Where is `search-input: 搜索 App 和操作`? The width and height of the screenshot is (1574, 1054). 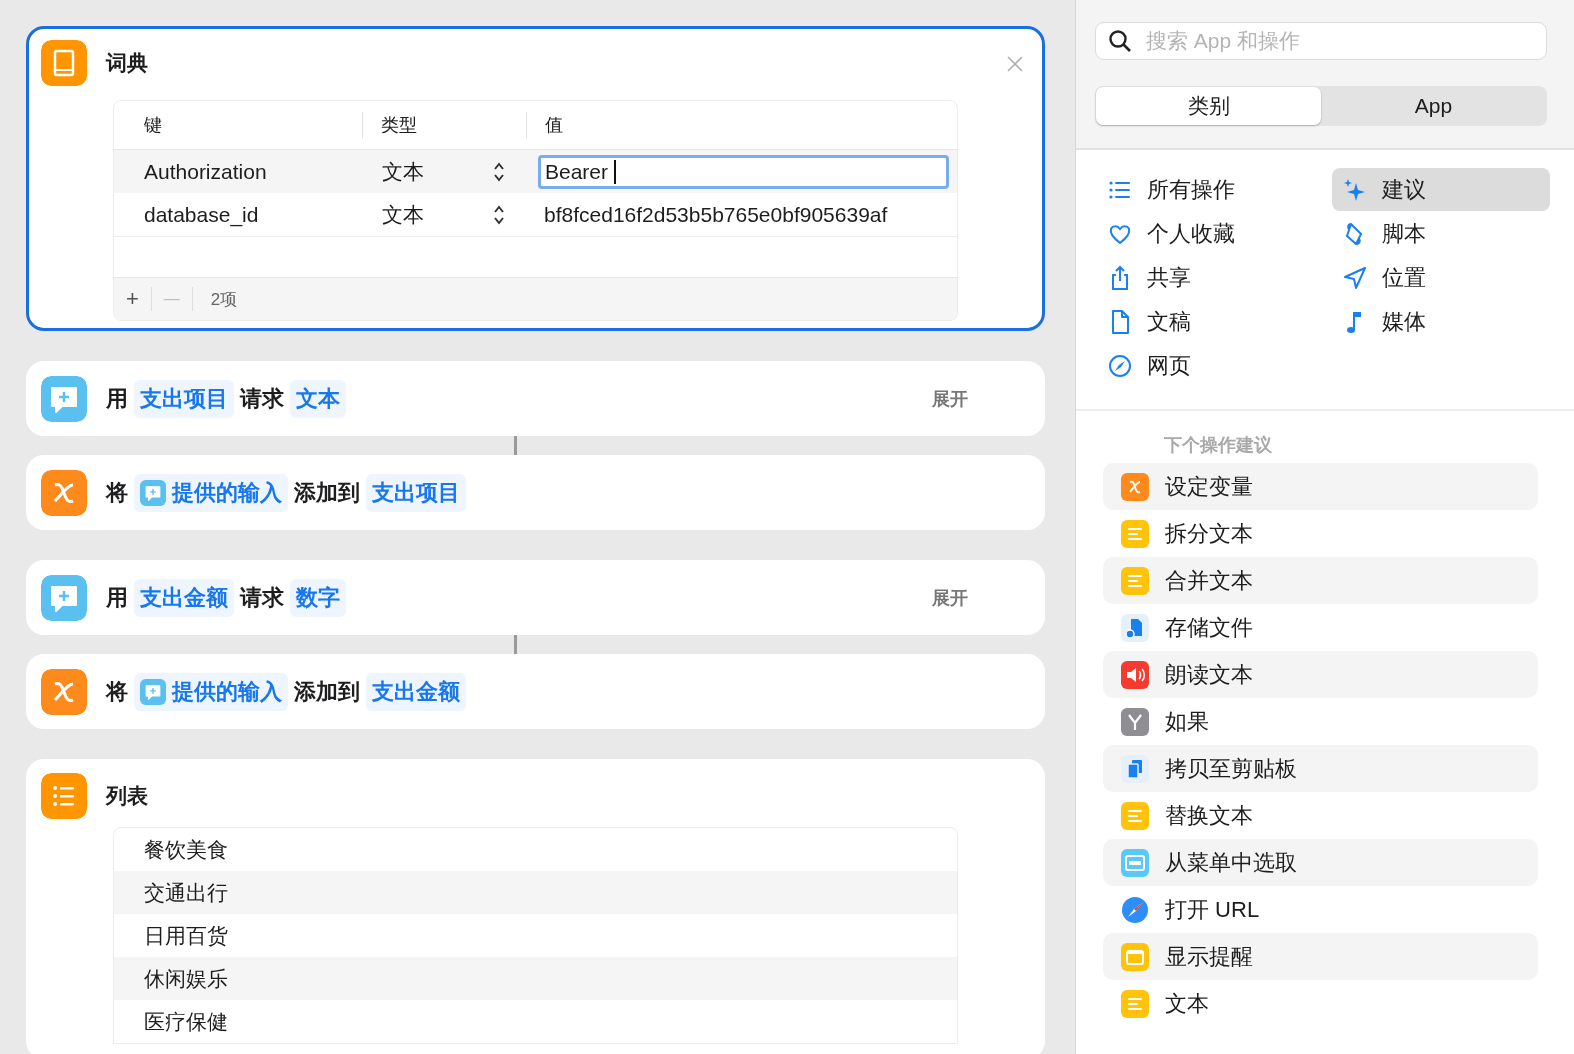 search-input: 搜索 App 和操作 is located at coordinates (1340, 41).